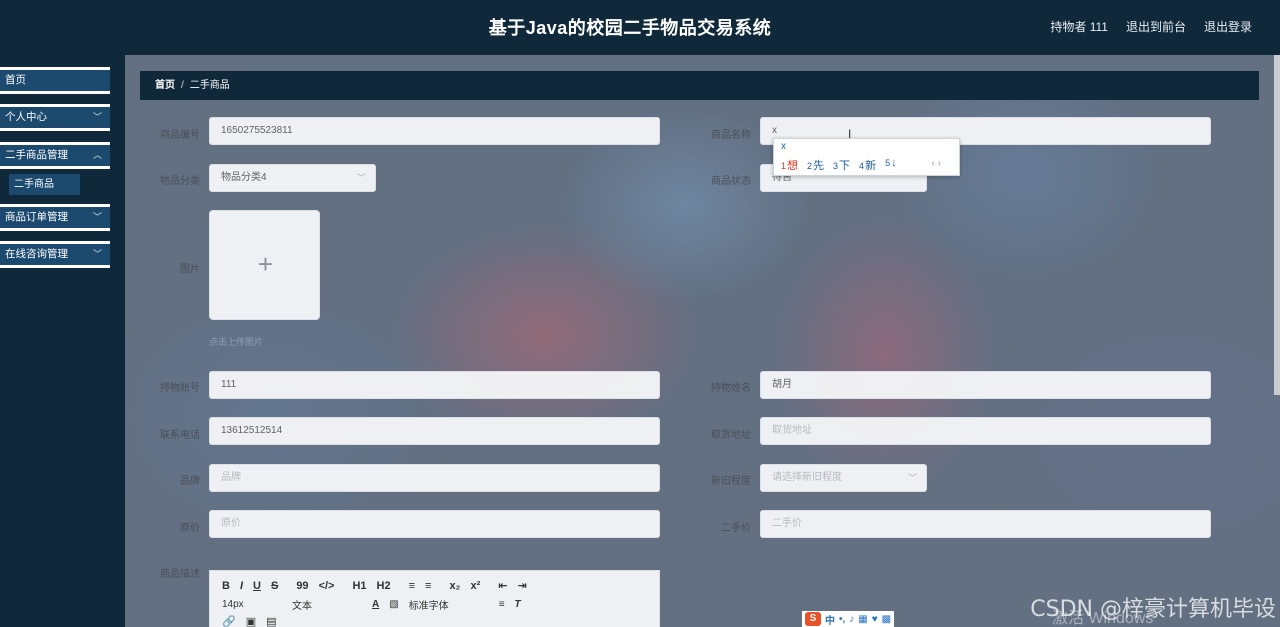 This screenshot has height=627, width=1280. I want to click on italic-button: I, so click(241, 586).